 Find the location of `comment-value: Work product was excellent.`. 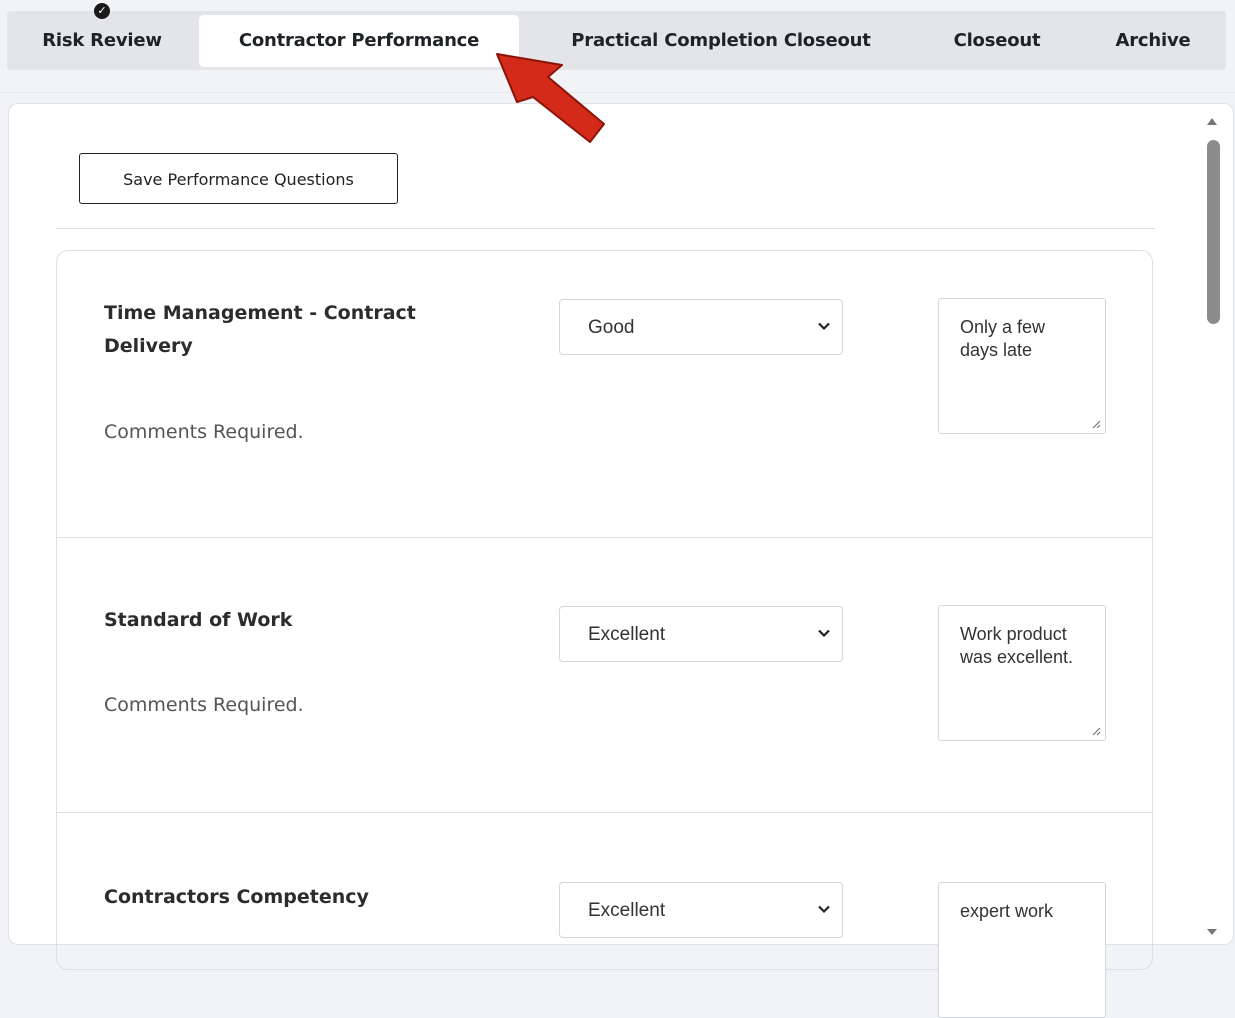

comment-value: Work product was excellent. is located at coordinates (1017, 645).